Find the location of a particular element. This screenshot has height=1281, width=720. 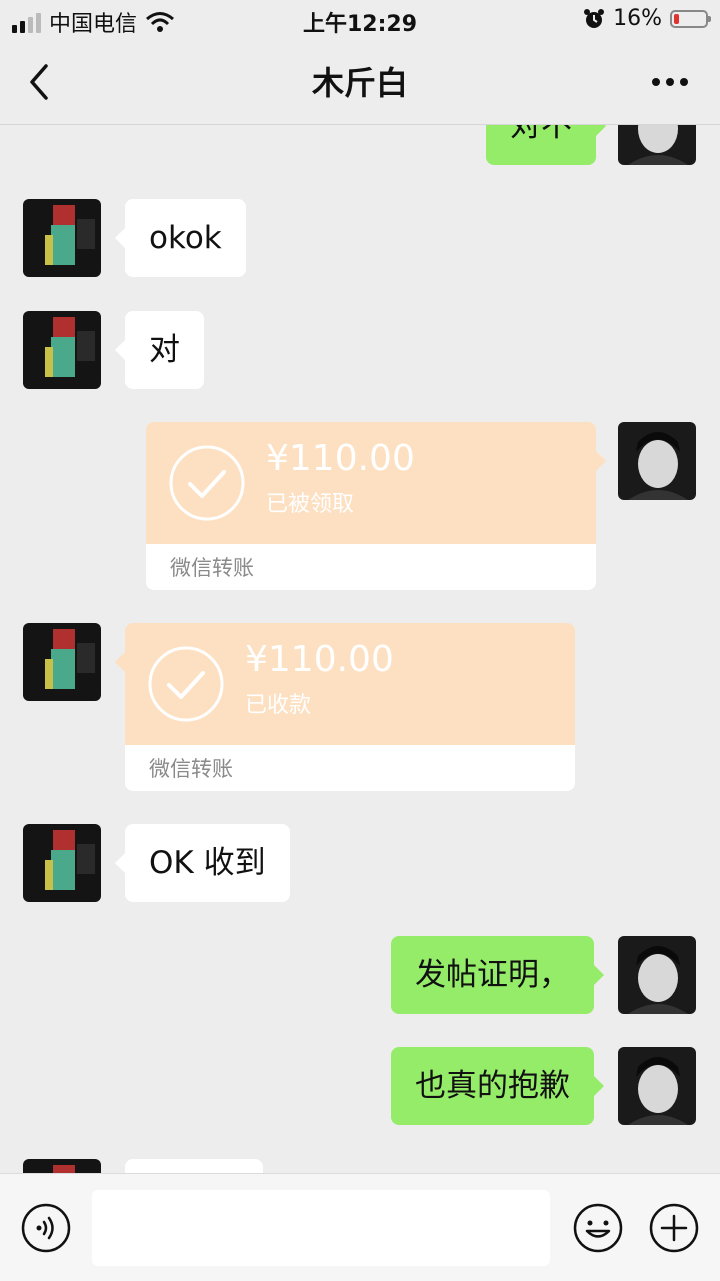

transfer-card-top: ¥110.00 已被领取 is located at coordinates (376, 483).